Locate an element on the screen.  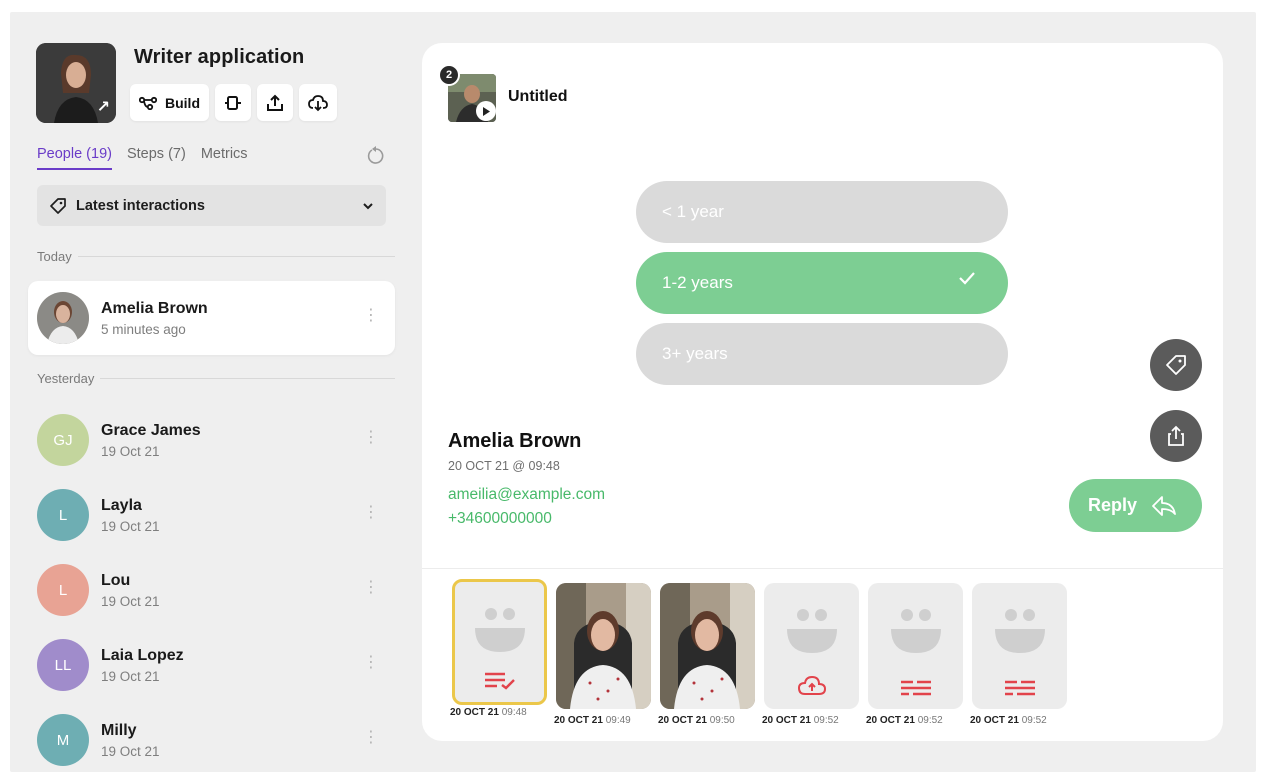
refresh-icon is located at coordinates (376, 158).